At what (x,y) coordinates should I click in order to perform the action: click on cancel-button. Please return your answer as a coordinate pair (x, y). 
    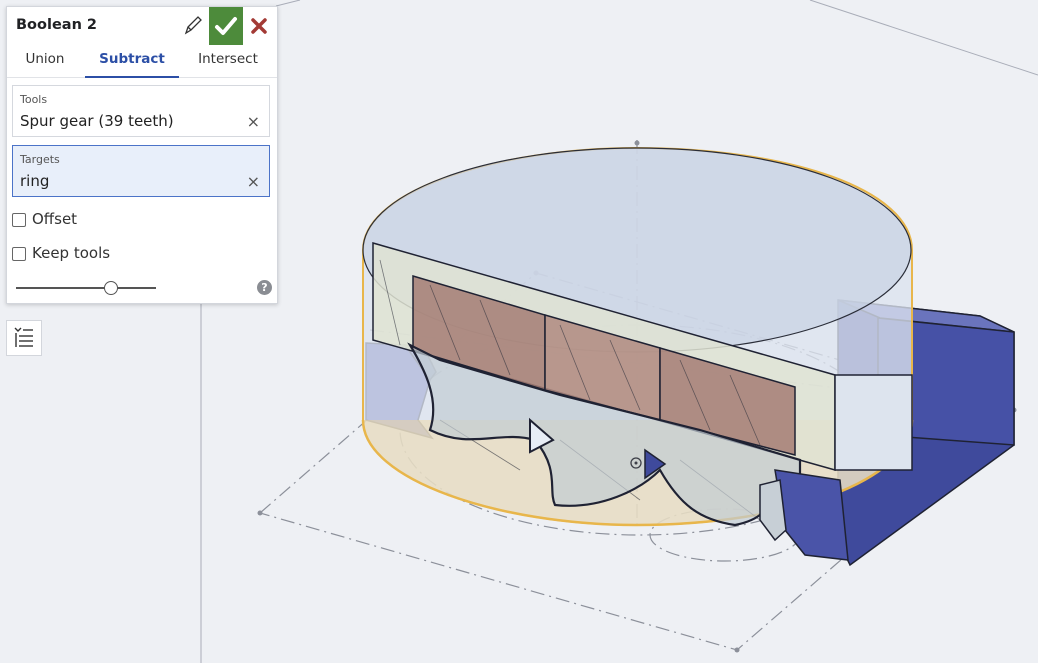
    Looking at the image, I should click on (259, 26).